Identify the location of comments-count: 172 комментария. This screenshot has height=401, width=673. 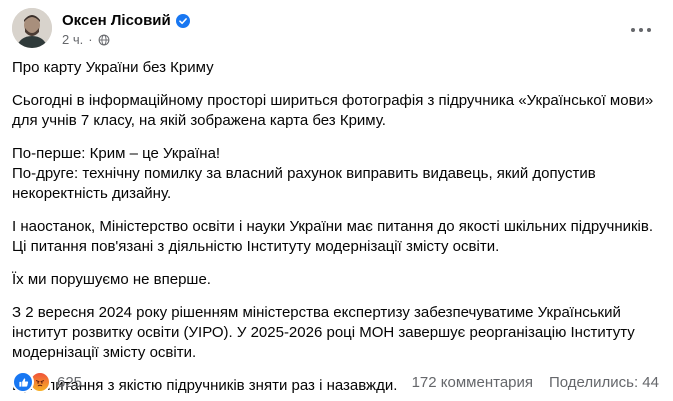
(472, 382).